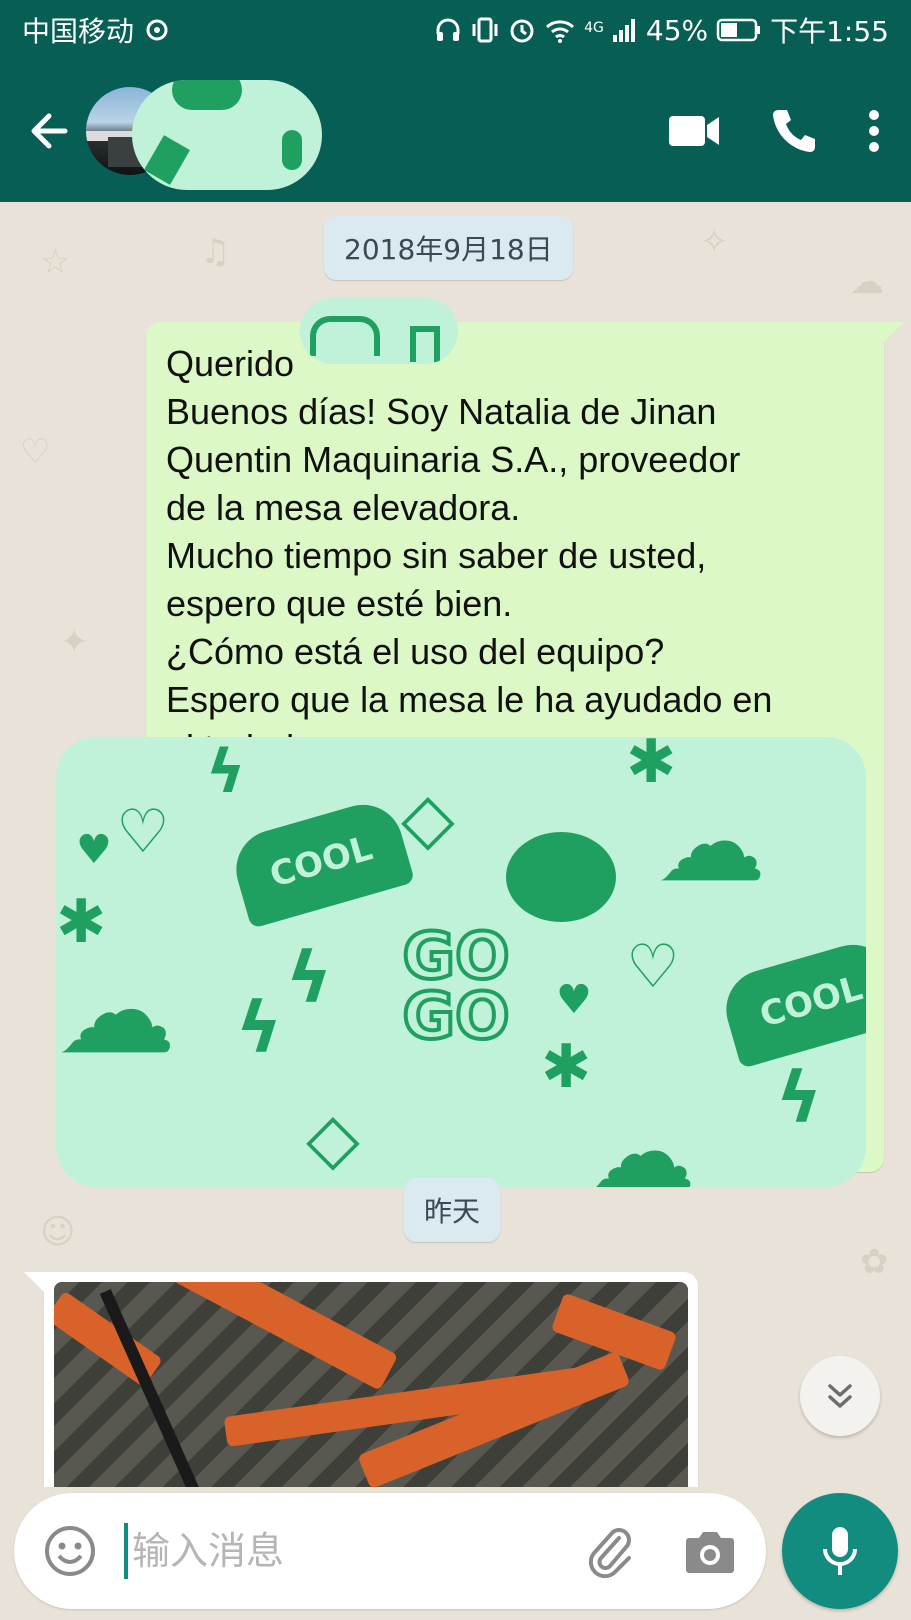 This screenshot has height=1620, width=911. Describe the element at coordinates (215, 252) in the screenshot. I see `wallpaper-doodle-icon: ♫` at that location.